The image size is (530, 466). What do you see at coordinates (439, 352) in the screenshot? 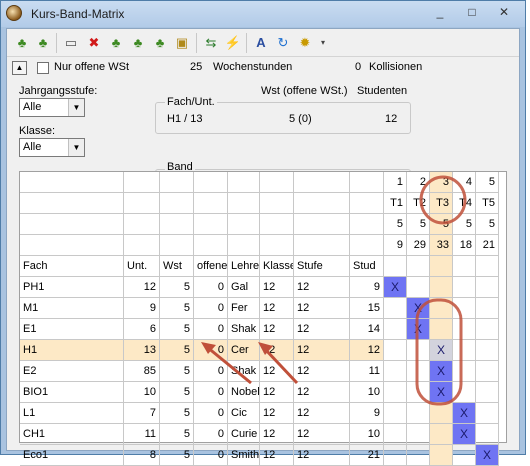
I see `assignment-highlight-rect` at bounding box center [439, 352].